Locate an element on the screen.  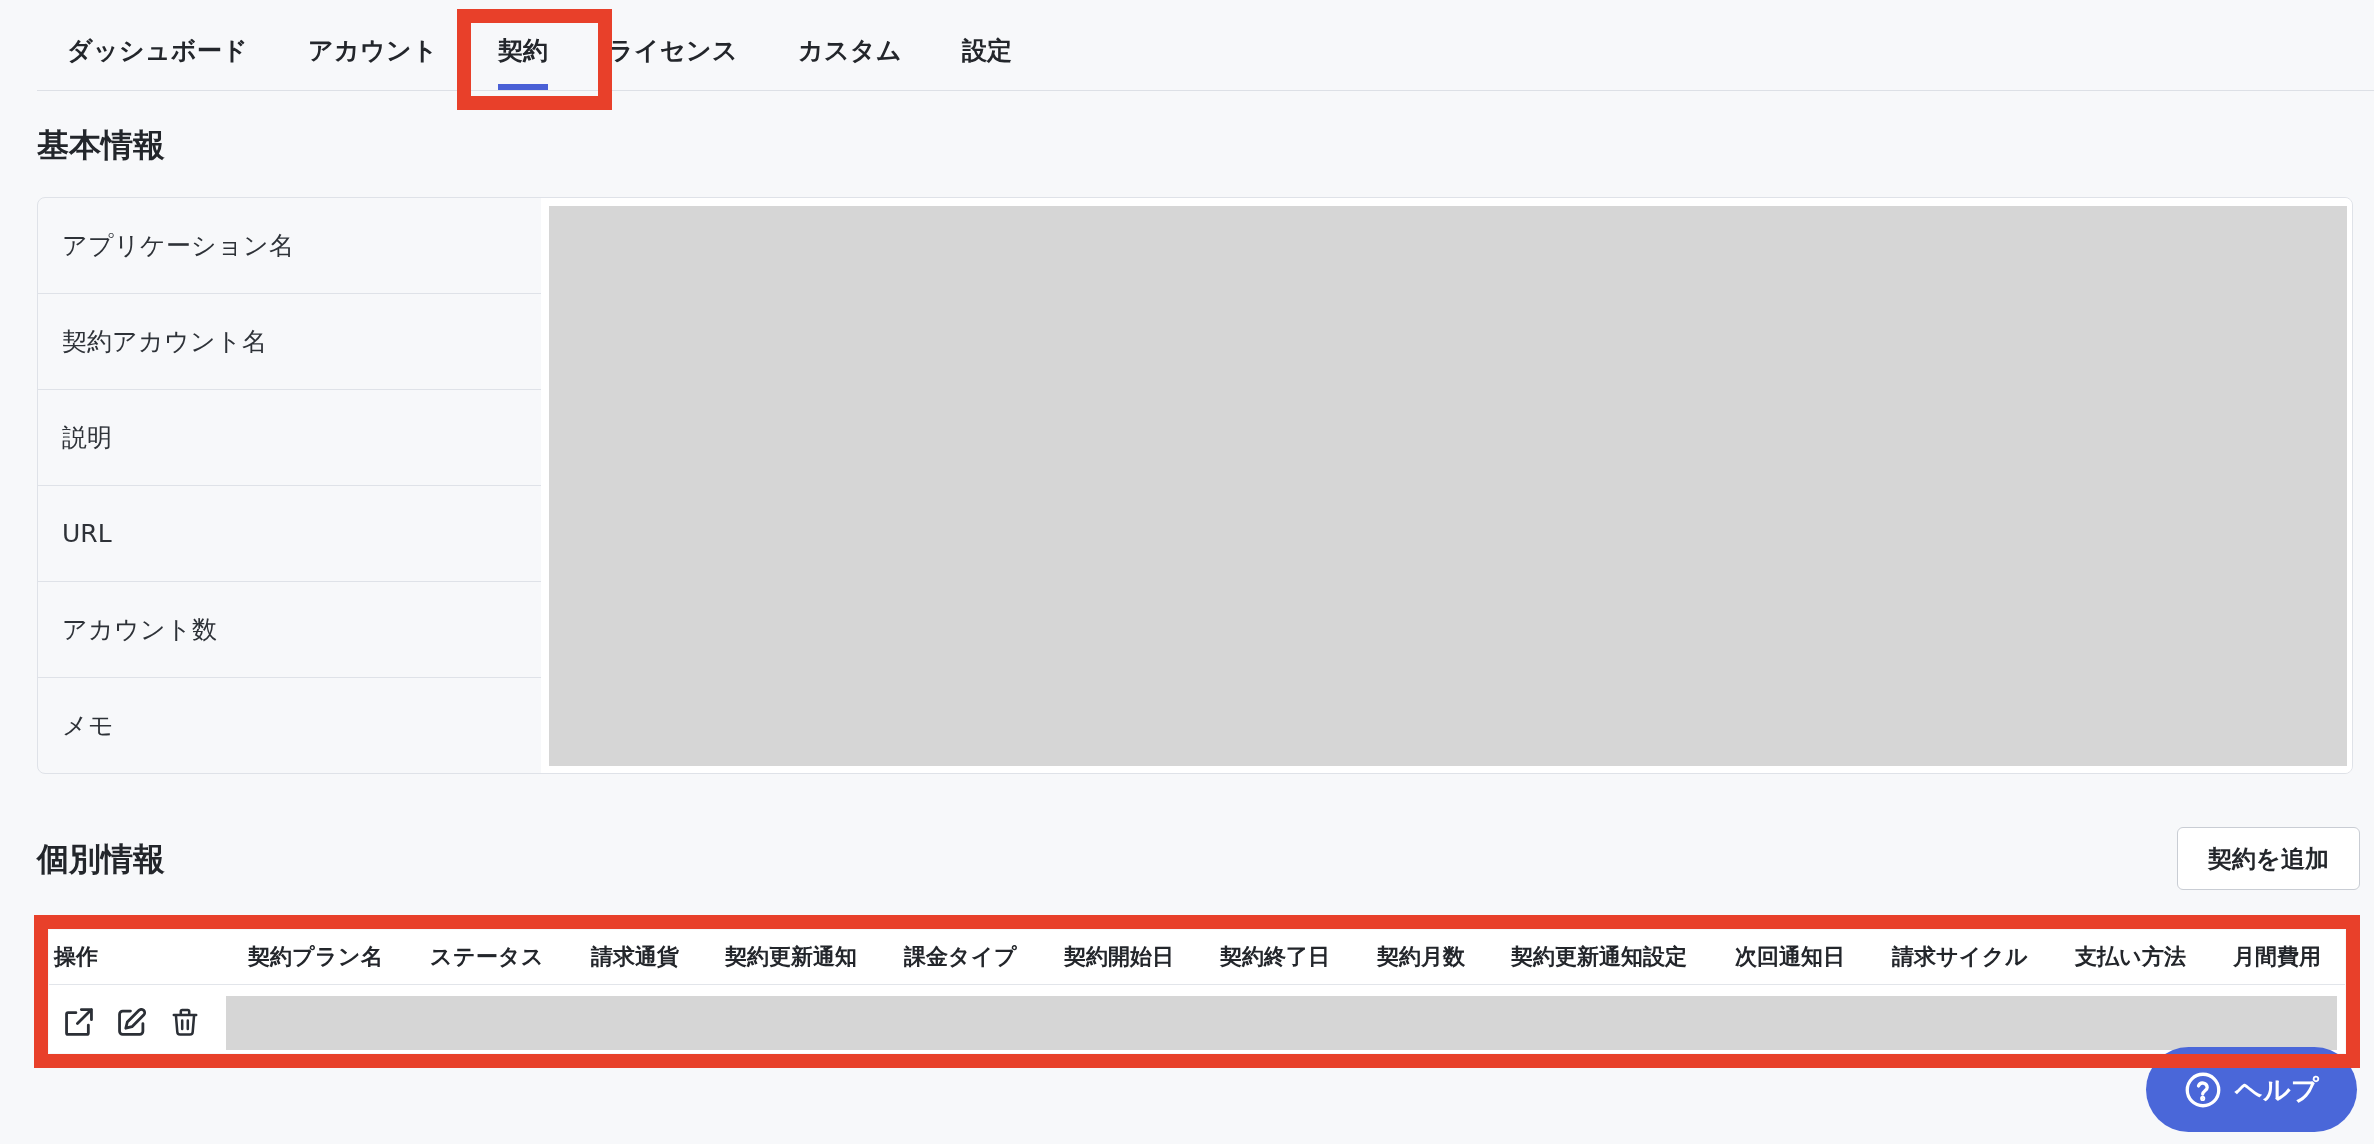
column-header: 支払い方法 is located at coordinates (2131, 957).